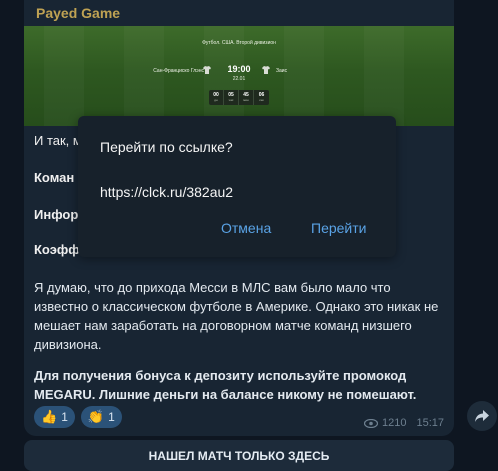  I want to click on banner-match-date: 22.01, so click(239, 79).